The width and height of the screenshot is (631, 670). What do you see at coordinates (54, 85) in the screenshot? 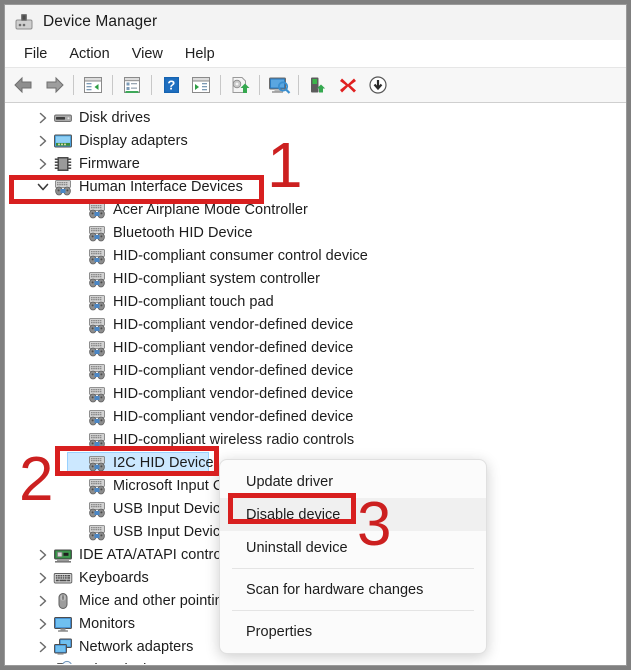
I see `forward-arrow-icon` at bounding box center [54, 85].